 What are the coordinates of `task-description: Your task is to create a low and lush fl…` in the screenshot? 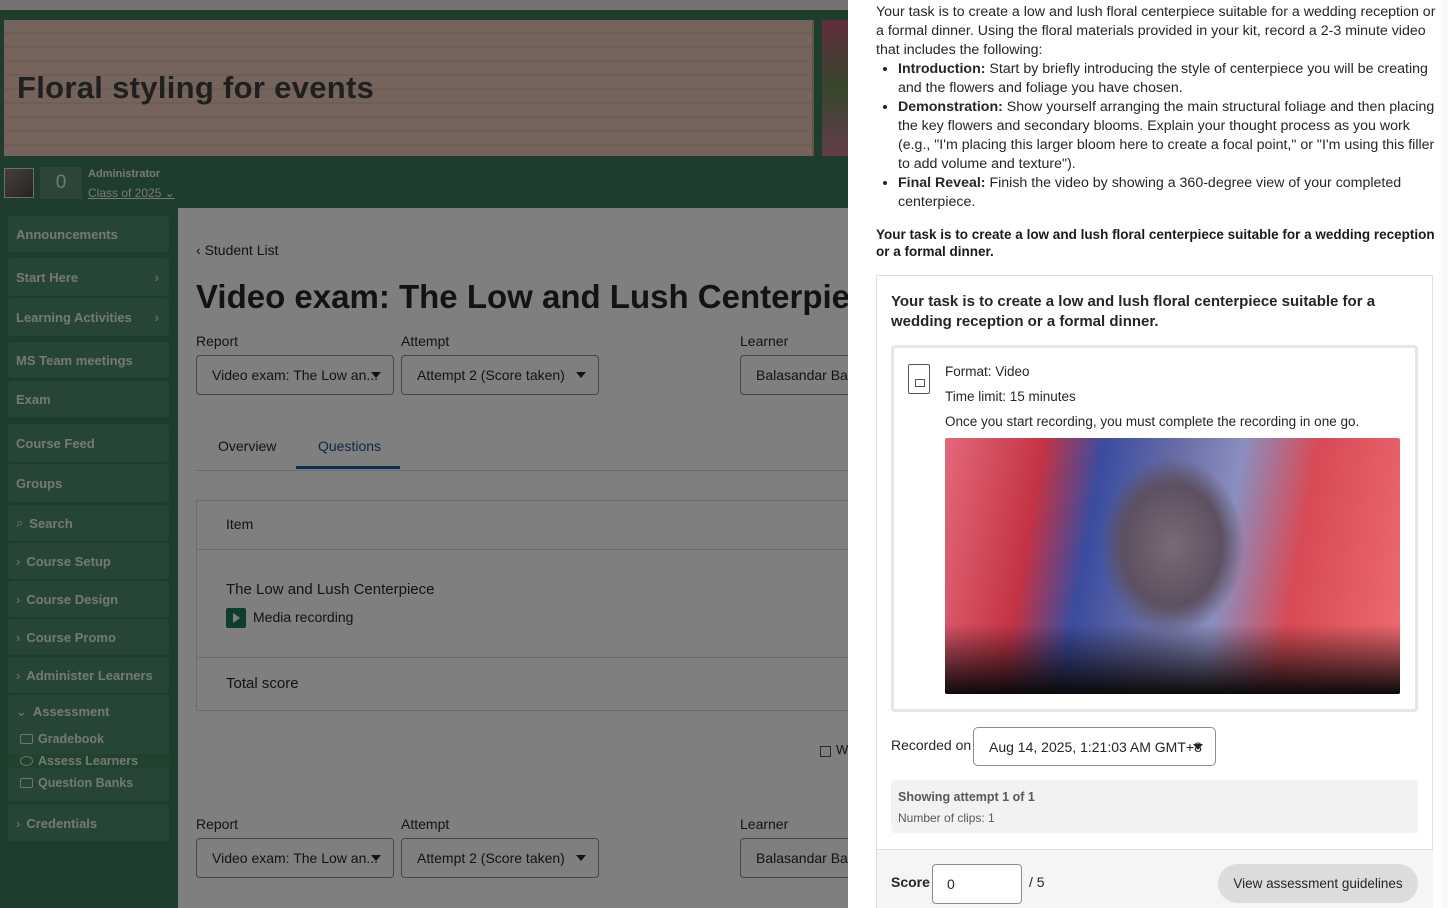 It's located at (1156, 107).